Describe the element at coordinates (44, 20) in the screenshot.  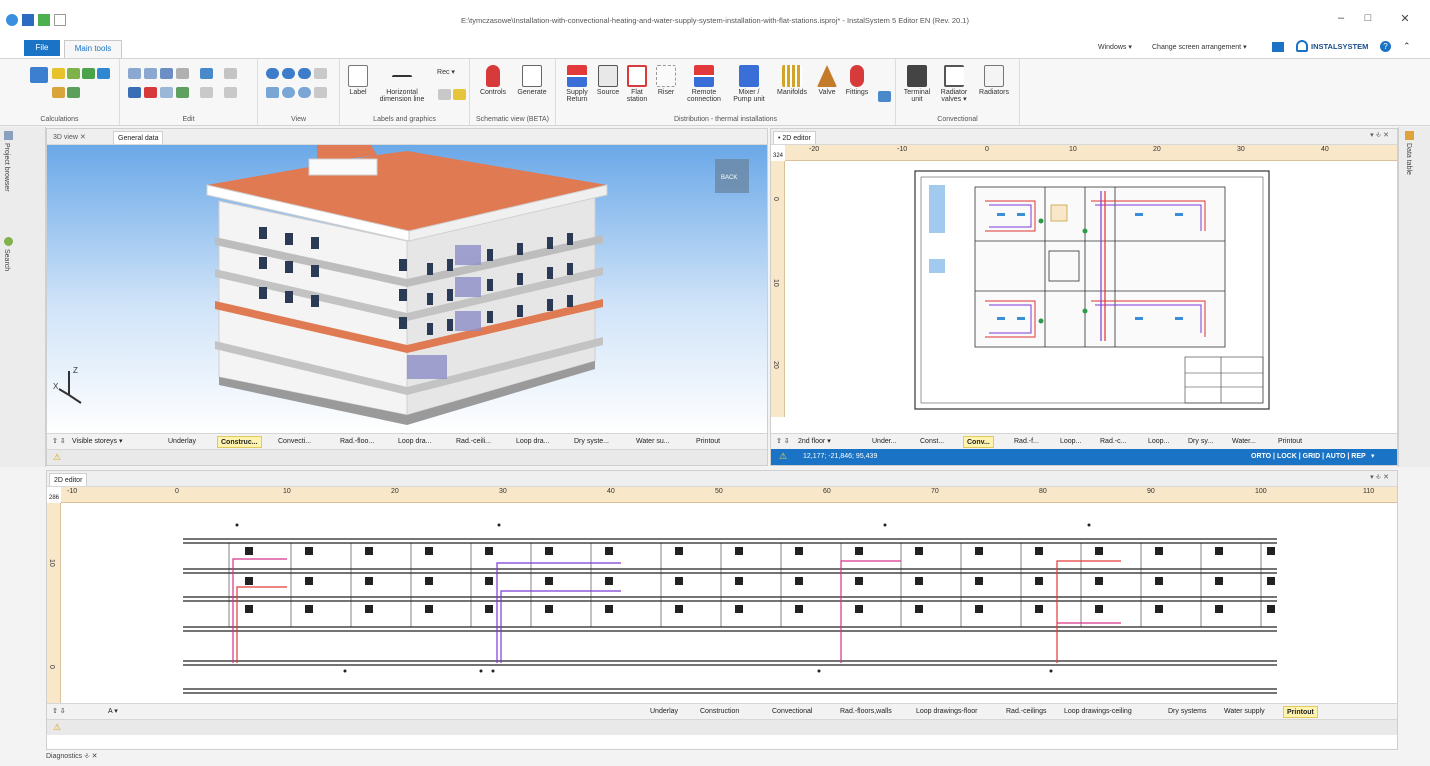
I see `open-folder-icon` at that location.